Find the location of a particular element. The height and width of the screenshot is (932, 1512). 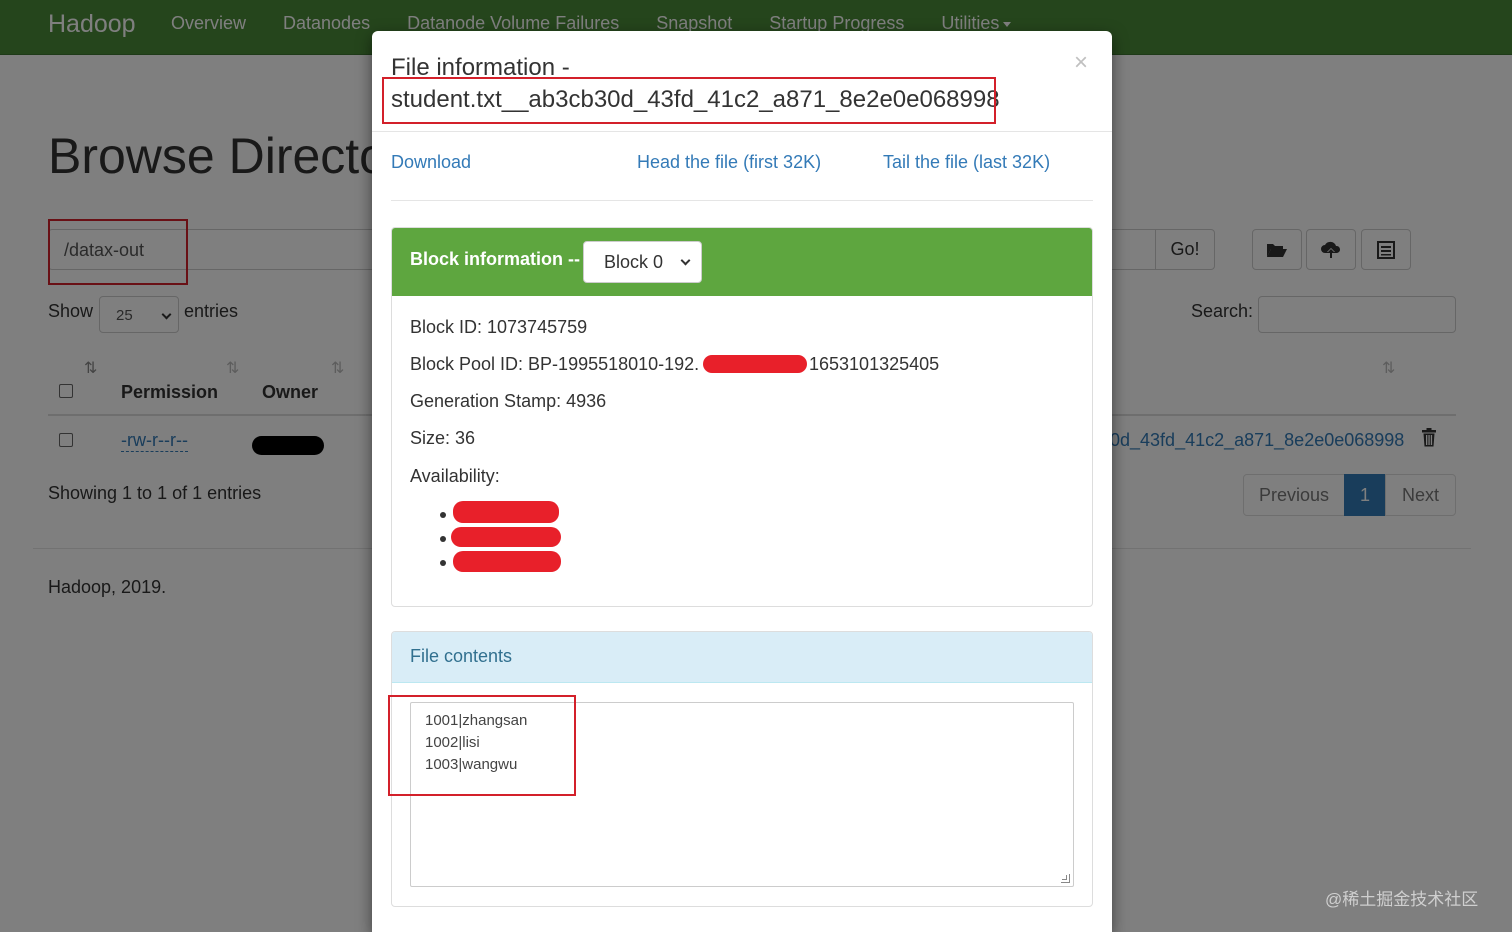

block-size: Size: 36 is located at coordinates (443, 438).